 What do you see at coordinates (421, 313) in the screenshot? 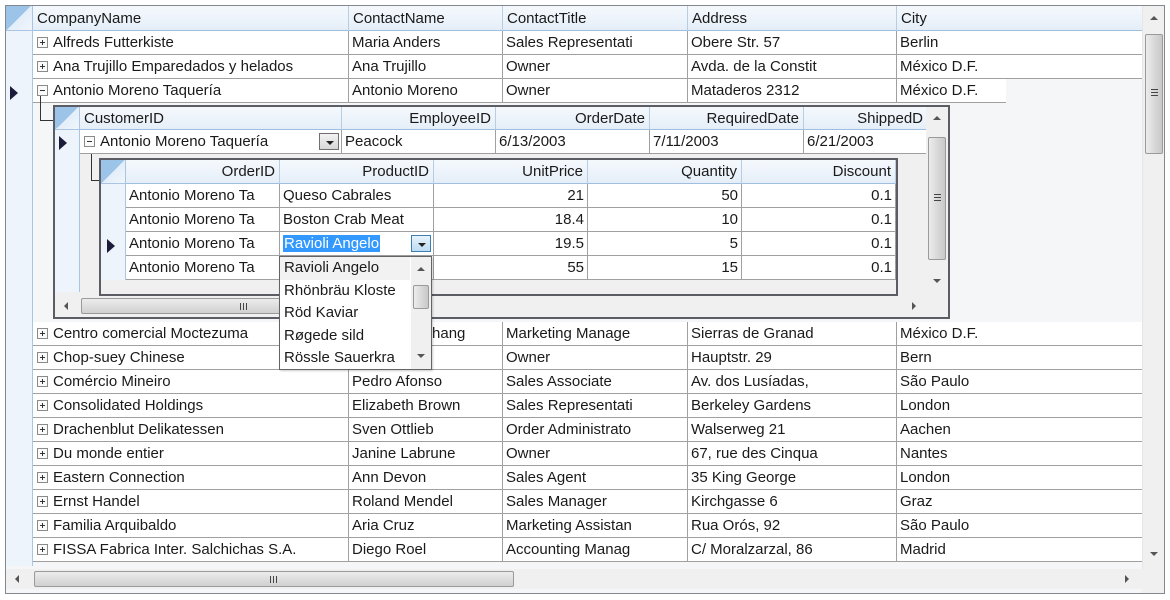
I see `dropdown-scrollbar` at bounding box center [421, 313].